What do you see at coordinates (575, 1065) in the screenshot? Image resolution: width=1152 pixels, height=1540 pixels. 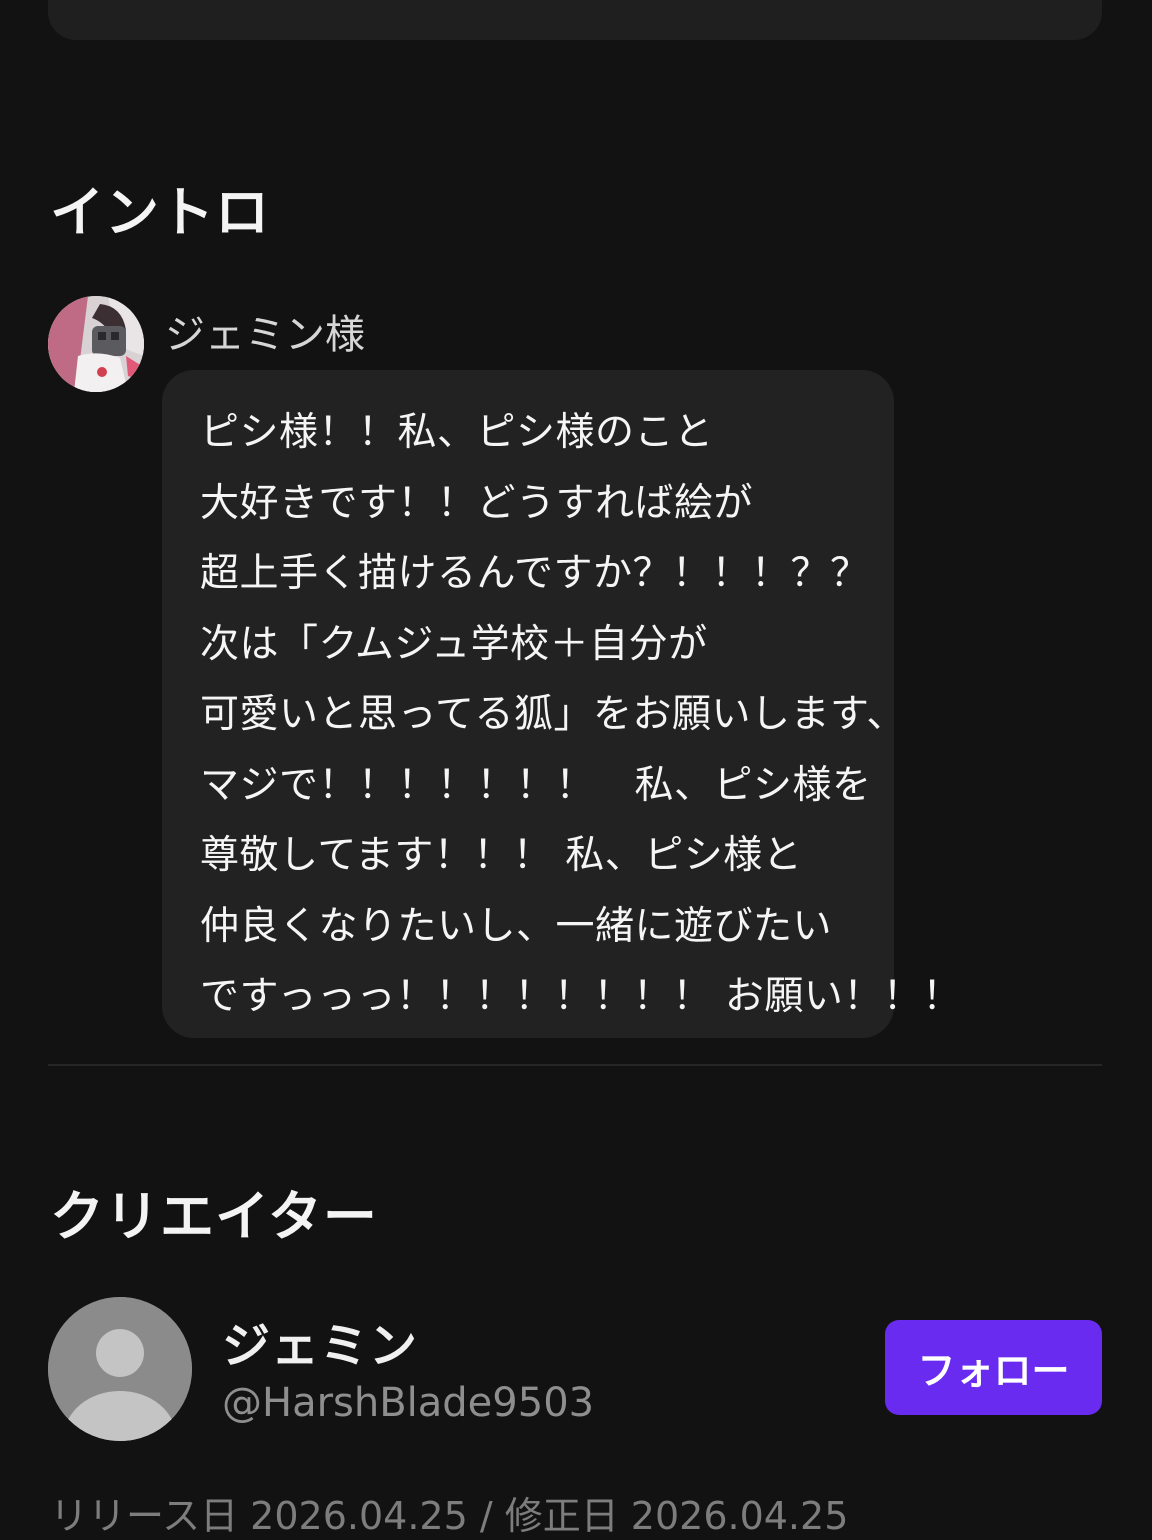 I see `section-divider` at bounding box center [575, 1065].